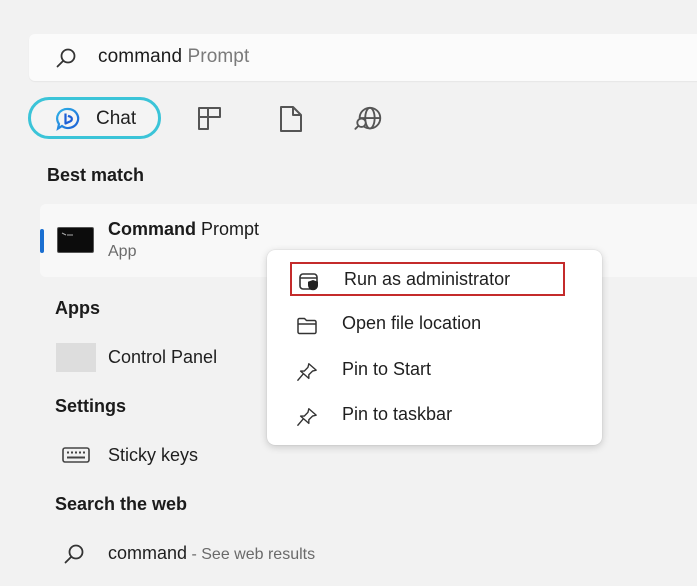 The image size is (697, 586). I want to click on best-match-heading: Best match, so click(96, 175).